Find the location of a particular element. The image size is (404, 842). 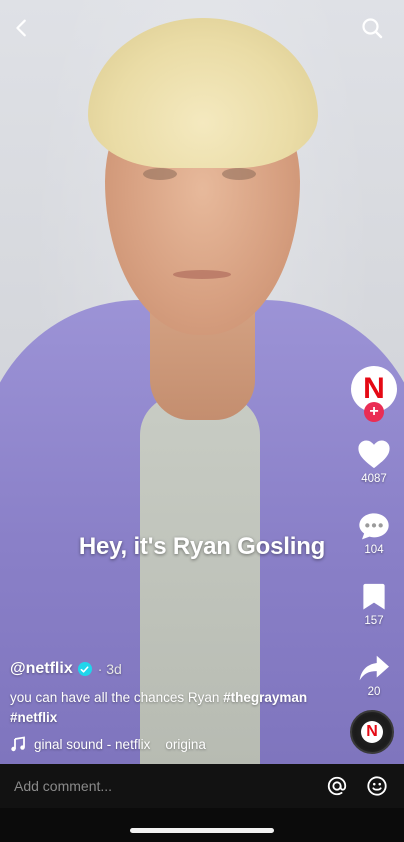

sound-row: ginal sound - netflix origina is located at coordinates (170, 744).